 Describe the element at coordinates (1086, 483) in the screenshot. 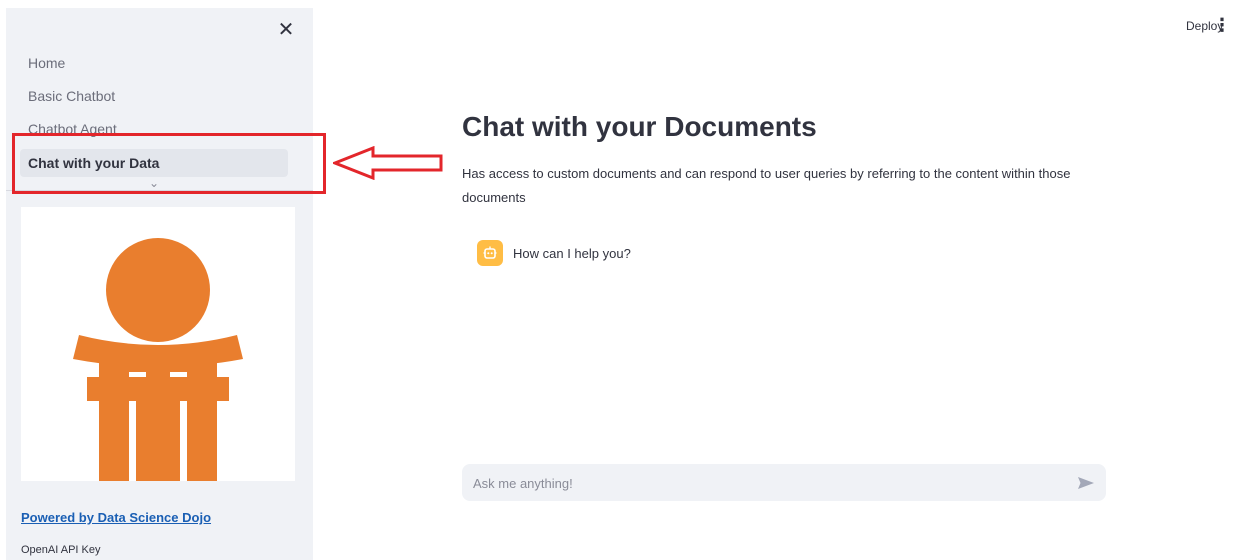

I see `send-icon` at that location.